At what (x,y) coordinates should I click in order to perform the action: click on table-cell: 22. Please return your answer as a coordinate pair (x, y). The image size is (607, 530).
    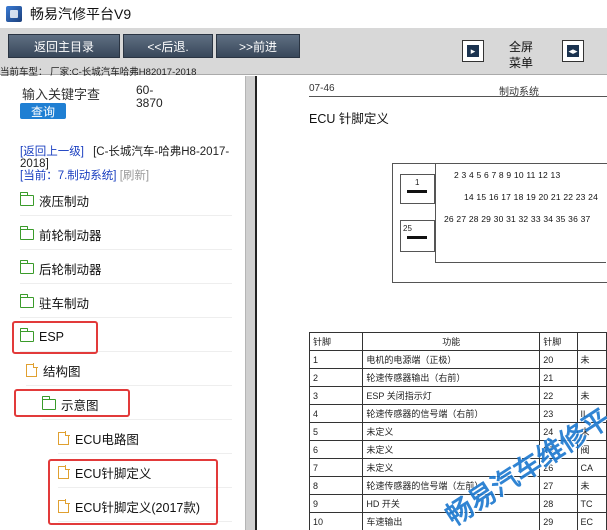
    Looking at the image, I should click on (558, 395).